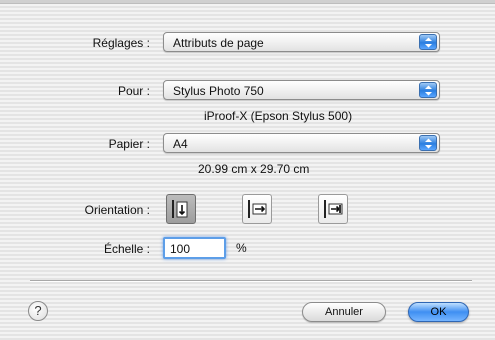 This screenshot has width=495, height=340. I want to click on help-icon: ?, so click(38, 310).